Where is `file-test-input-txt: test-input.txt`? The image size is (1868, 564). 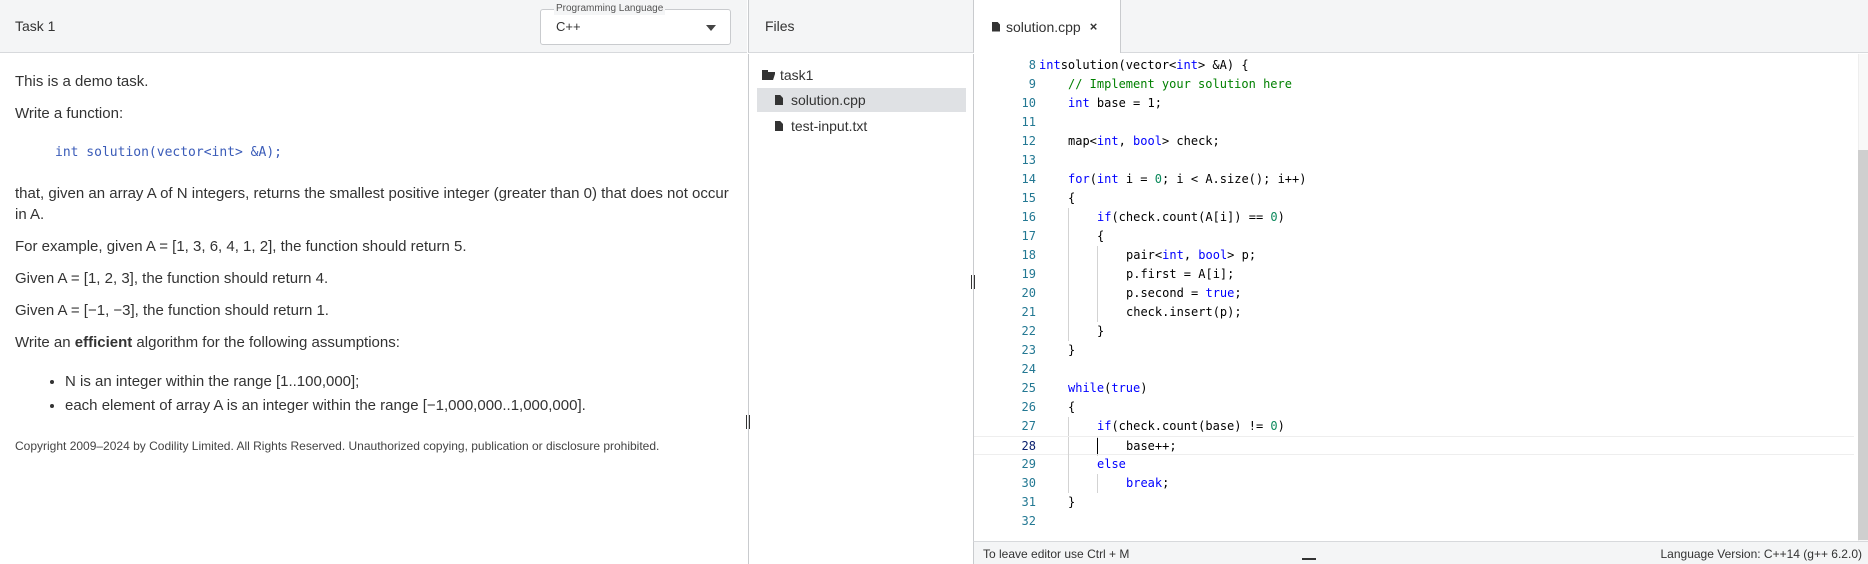
file-test-input-txt: test-input.txt is located at coordinates (861, 126).